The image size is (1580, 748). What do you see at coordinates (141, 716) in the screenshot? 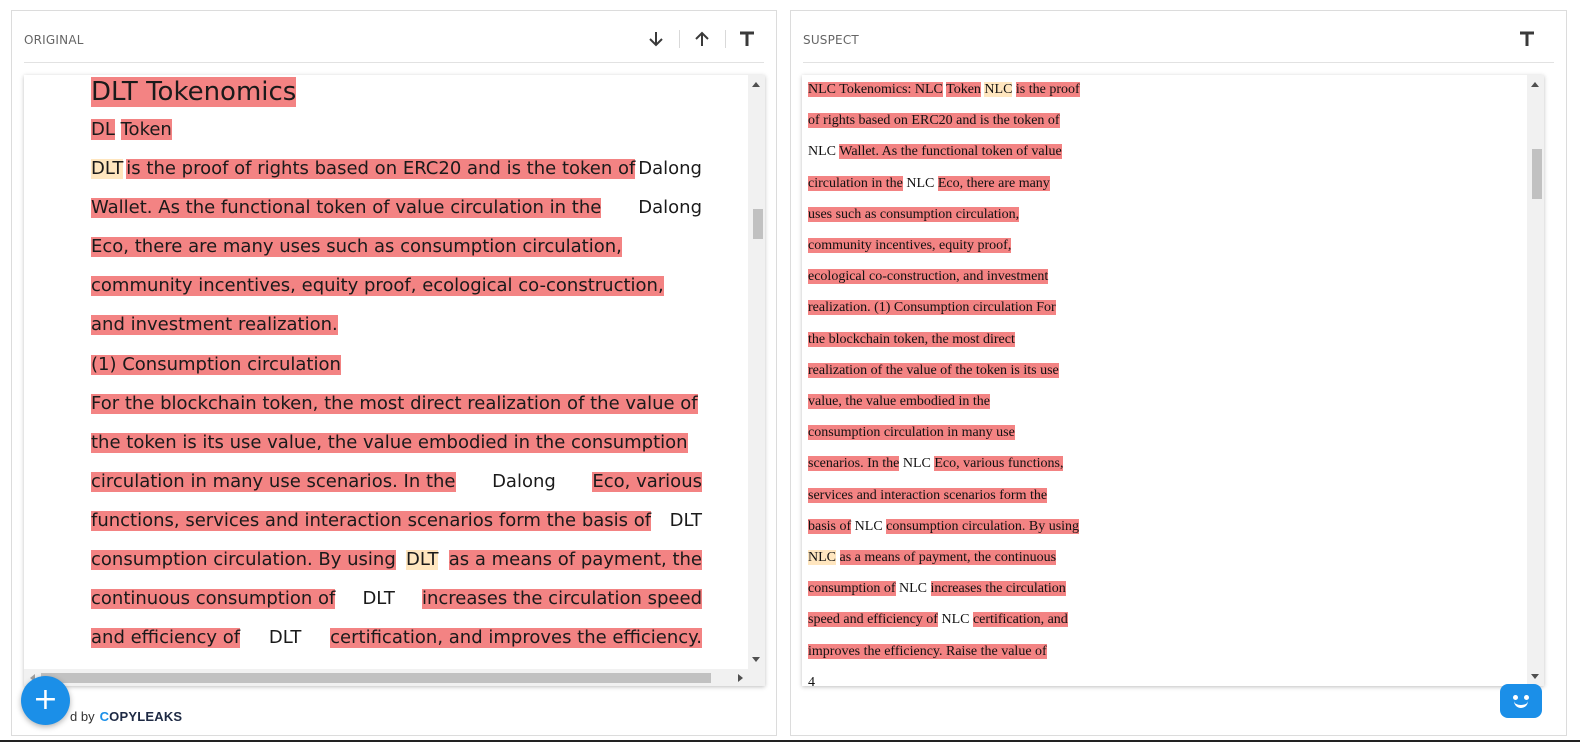
I see `copyleaks-logo: COPYLEAKS` at bounding box center [141, 716].